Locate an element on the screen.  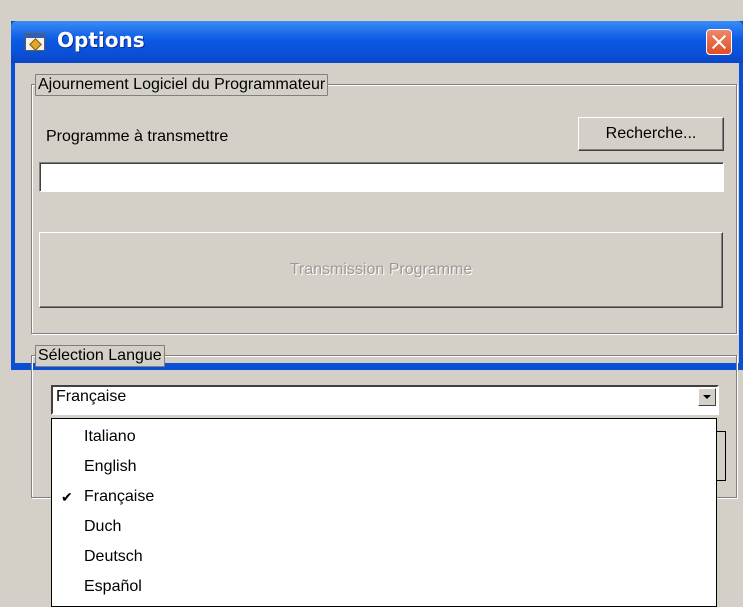
window-title: Options is located at coordinates (101, 40).